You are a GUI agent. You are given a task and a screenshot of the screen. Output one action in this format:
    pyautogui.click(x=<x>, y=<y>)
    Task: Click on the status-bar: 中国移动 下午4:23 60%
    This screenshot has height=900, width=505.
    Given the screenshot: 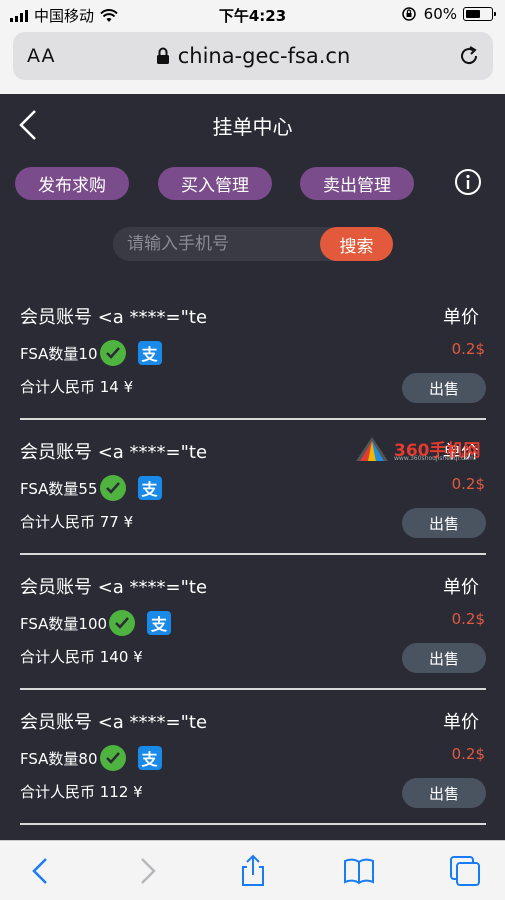 What is the action you would take?
    pyautogui.click(x=252, y=14)
    